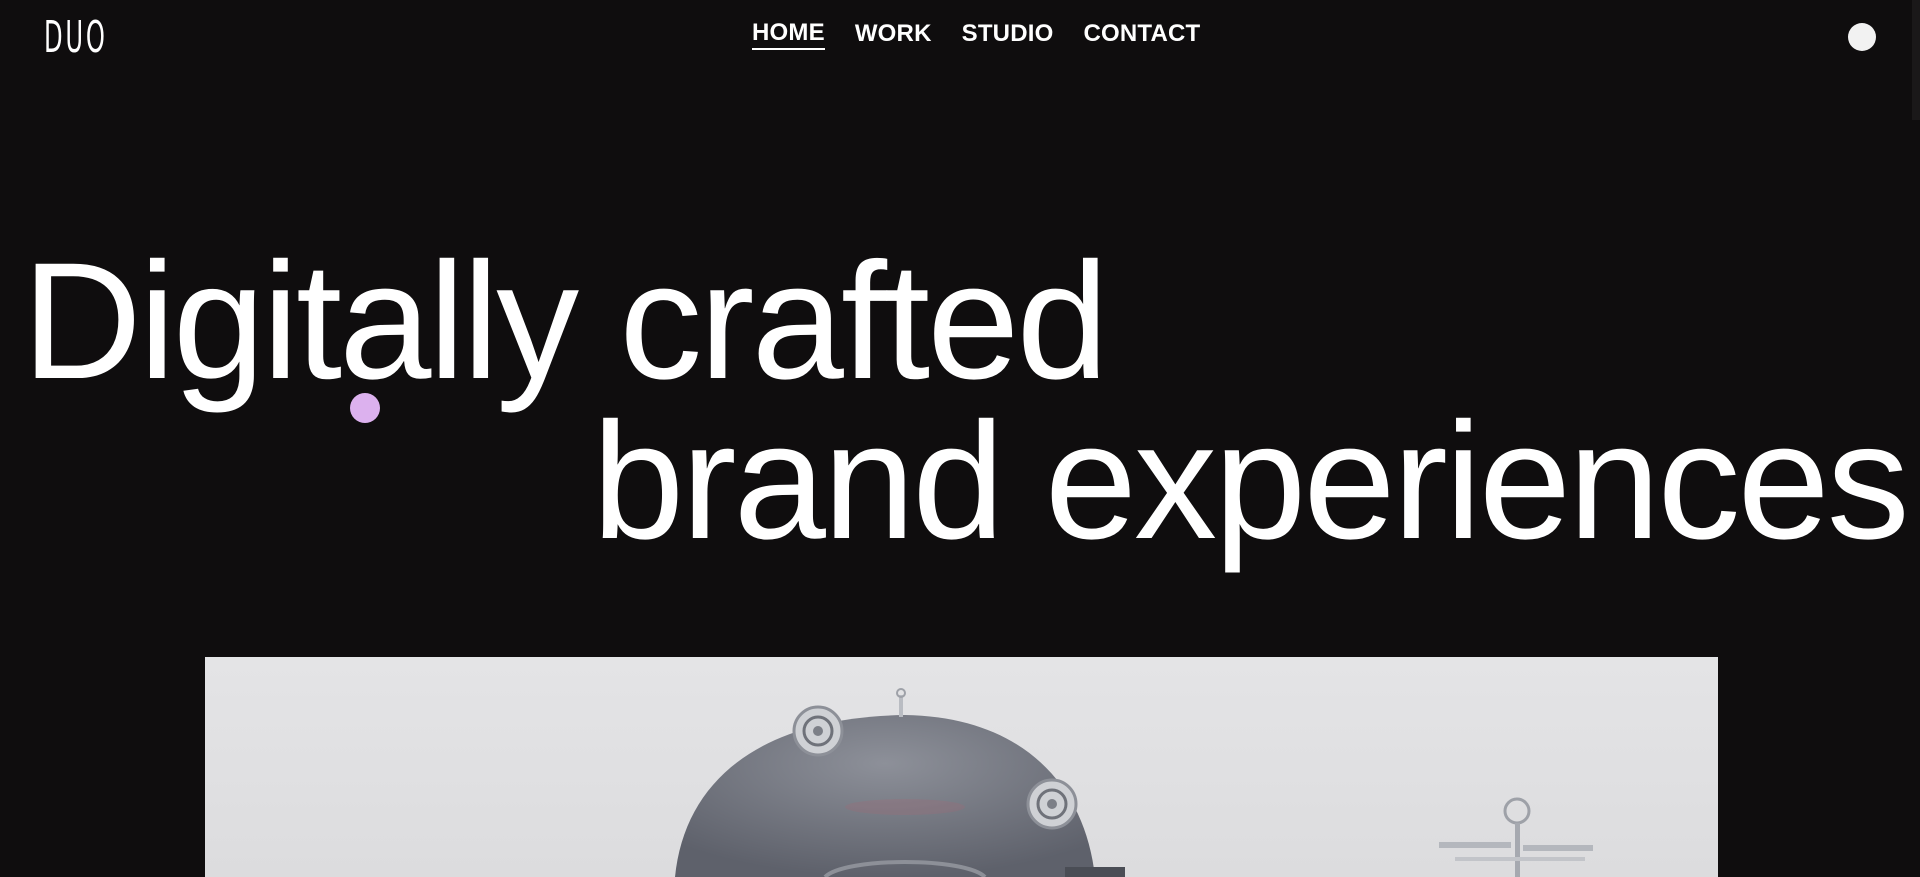  Describe the element at coordinates (1008, 34) in the screenshot. I see `nav-studio-link: STUDIO` at that location.